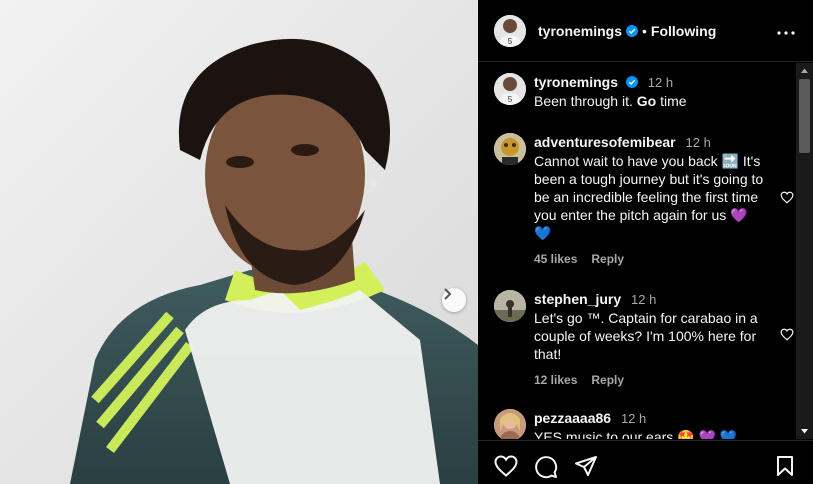 The height and width of the screenshot is (484, 813). I want to click on avatar-image: 5, so click(510, 30).